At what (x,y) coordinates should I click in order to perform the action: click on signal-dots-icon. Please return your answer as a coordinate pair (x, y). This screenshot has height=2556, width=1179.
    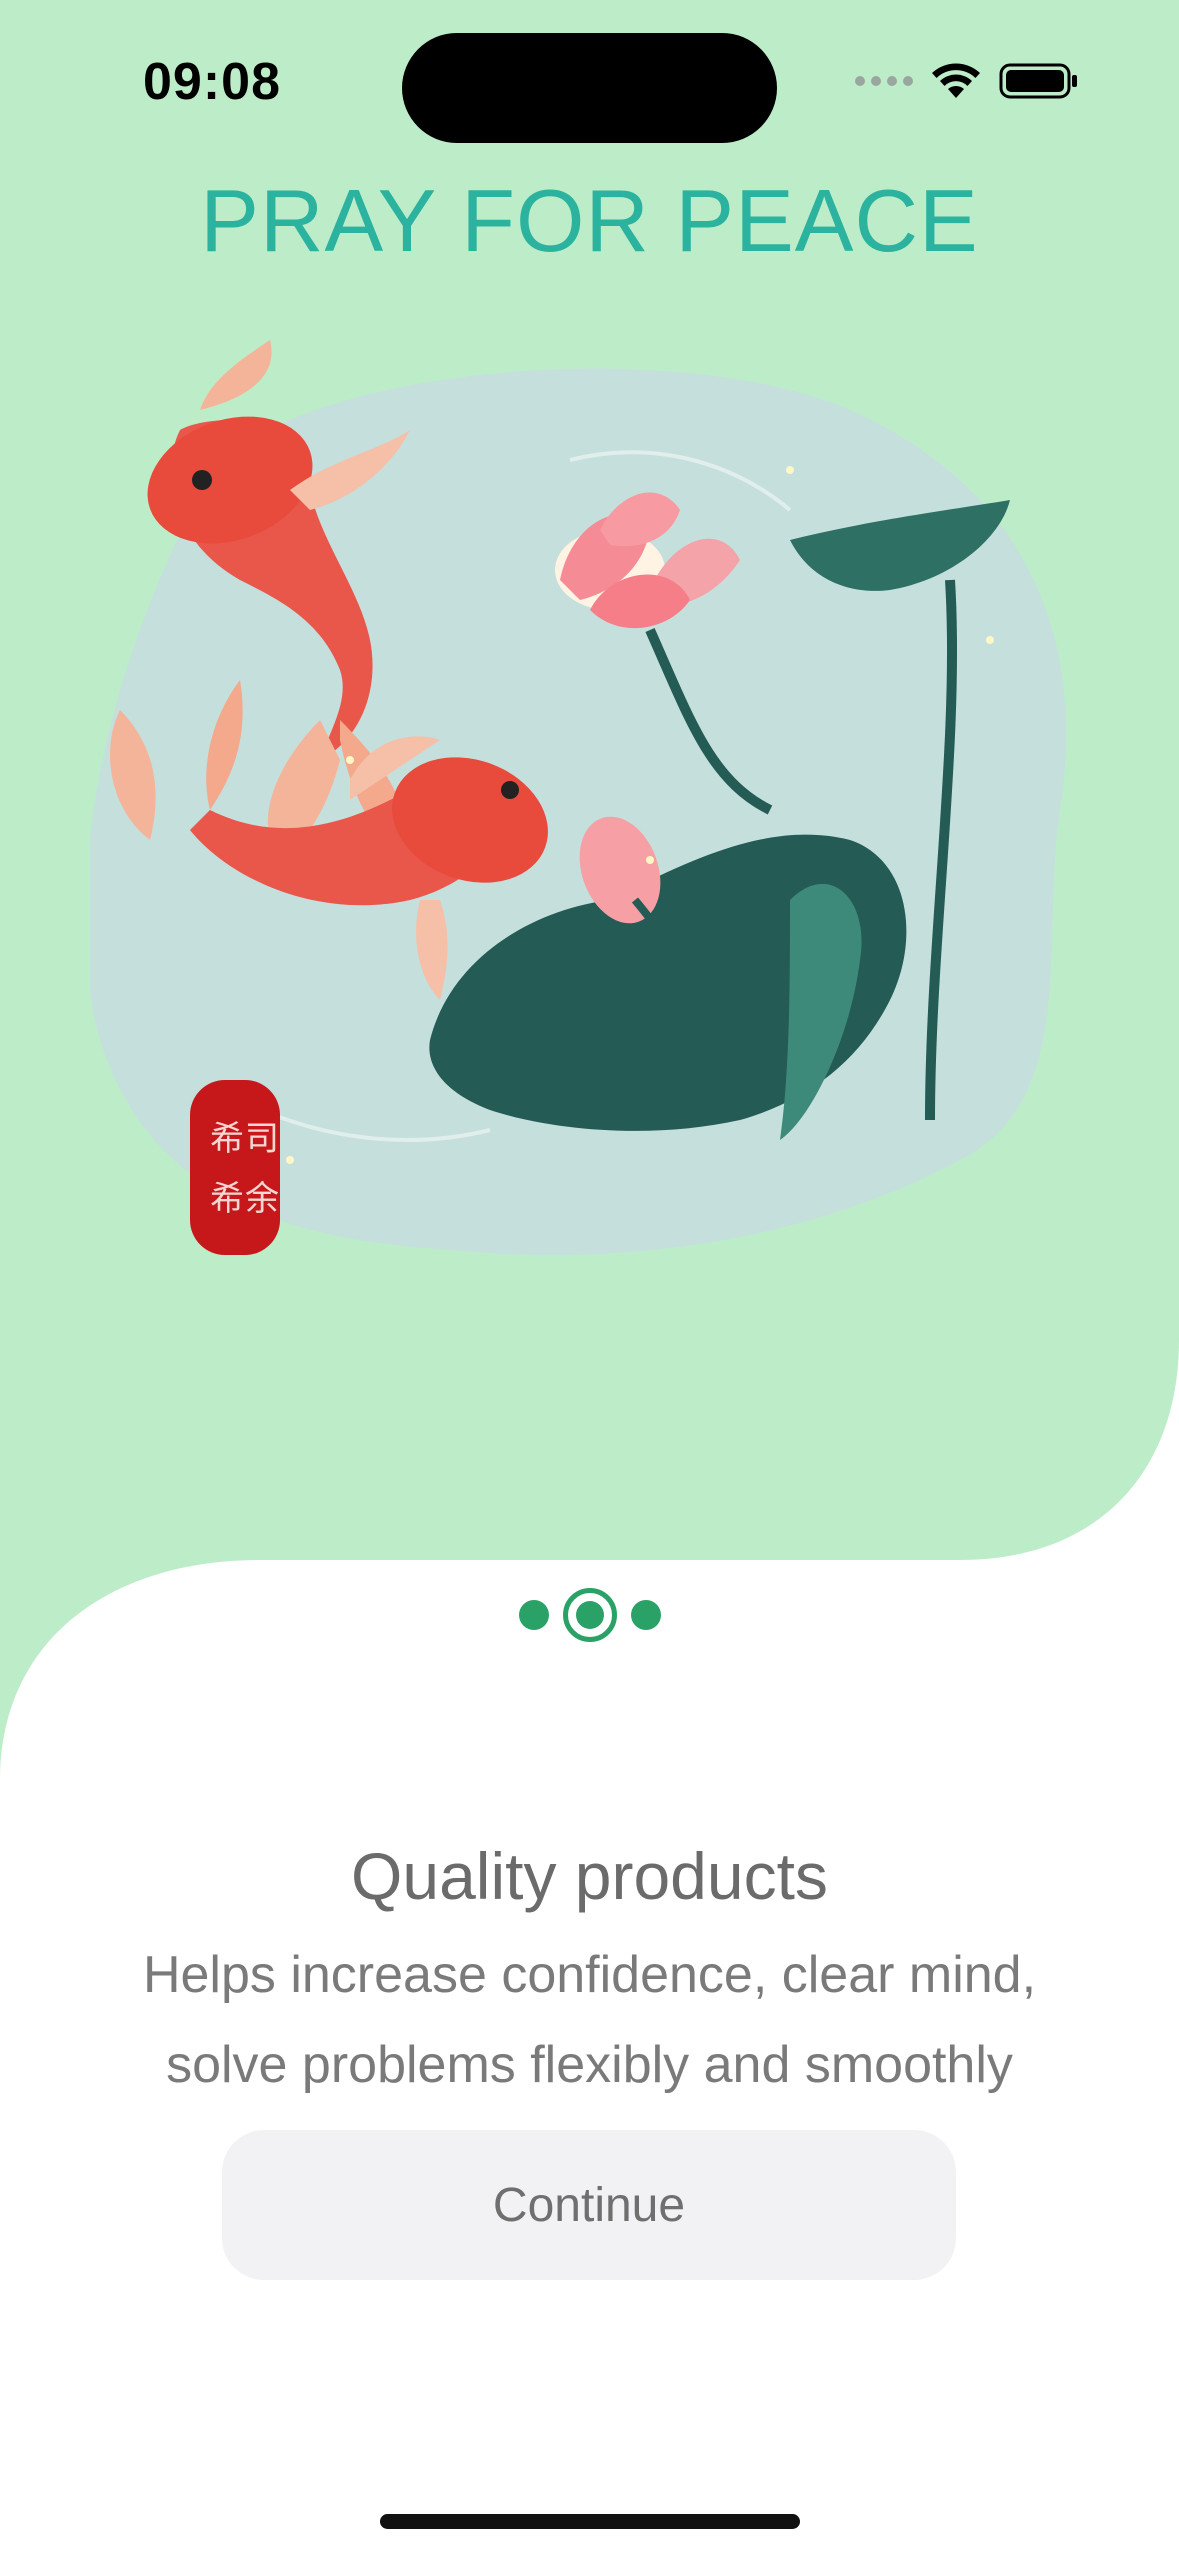
    Looking at the image, I should click on (884, 81).